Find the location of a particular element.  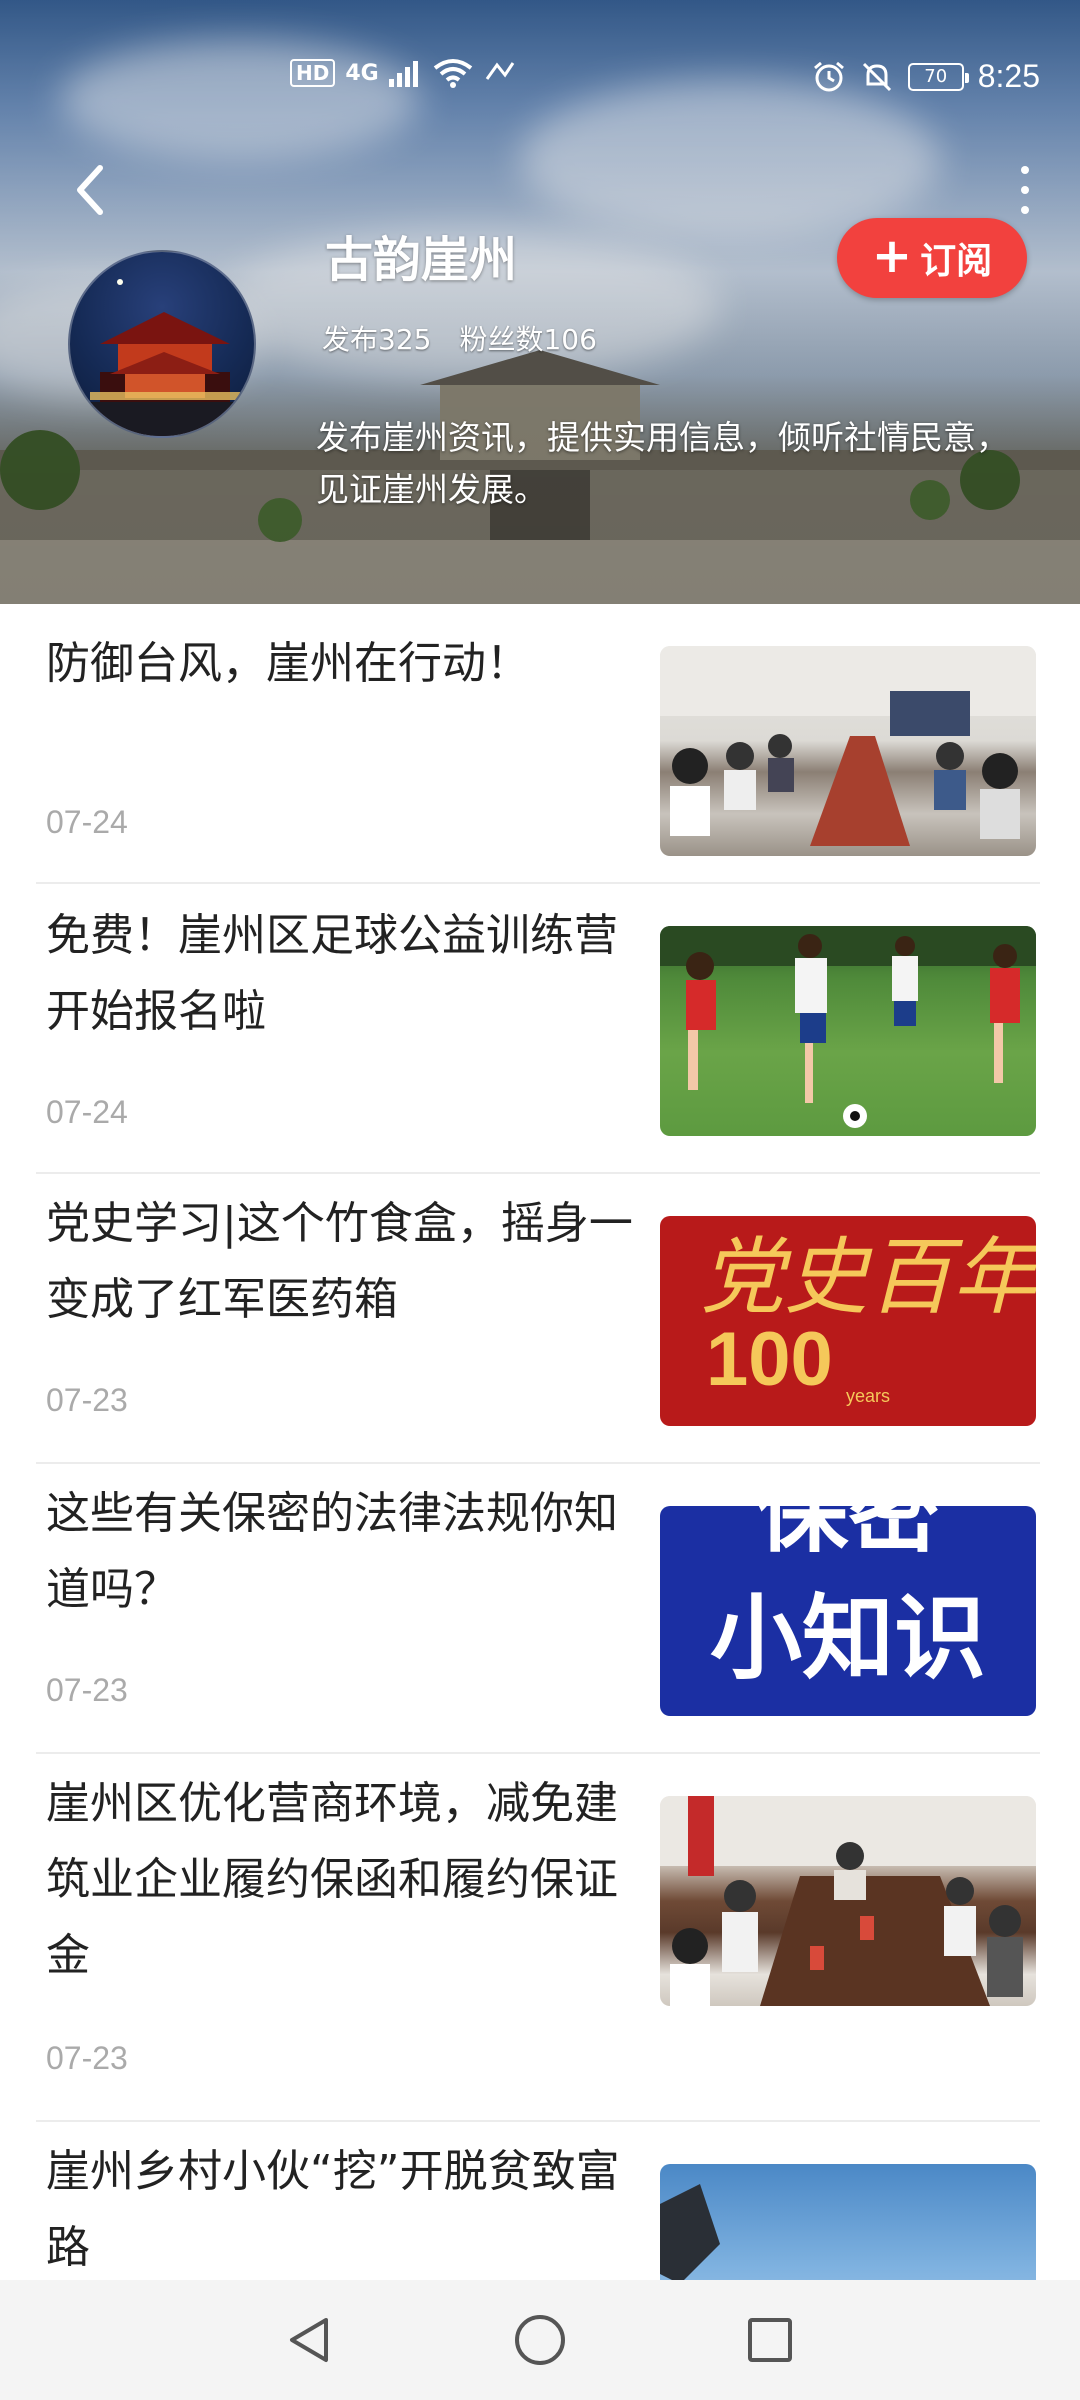

wifi-icon is located at coordinates (452, 73).